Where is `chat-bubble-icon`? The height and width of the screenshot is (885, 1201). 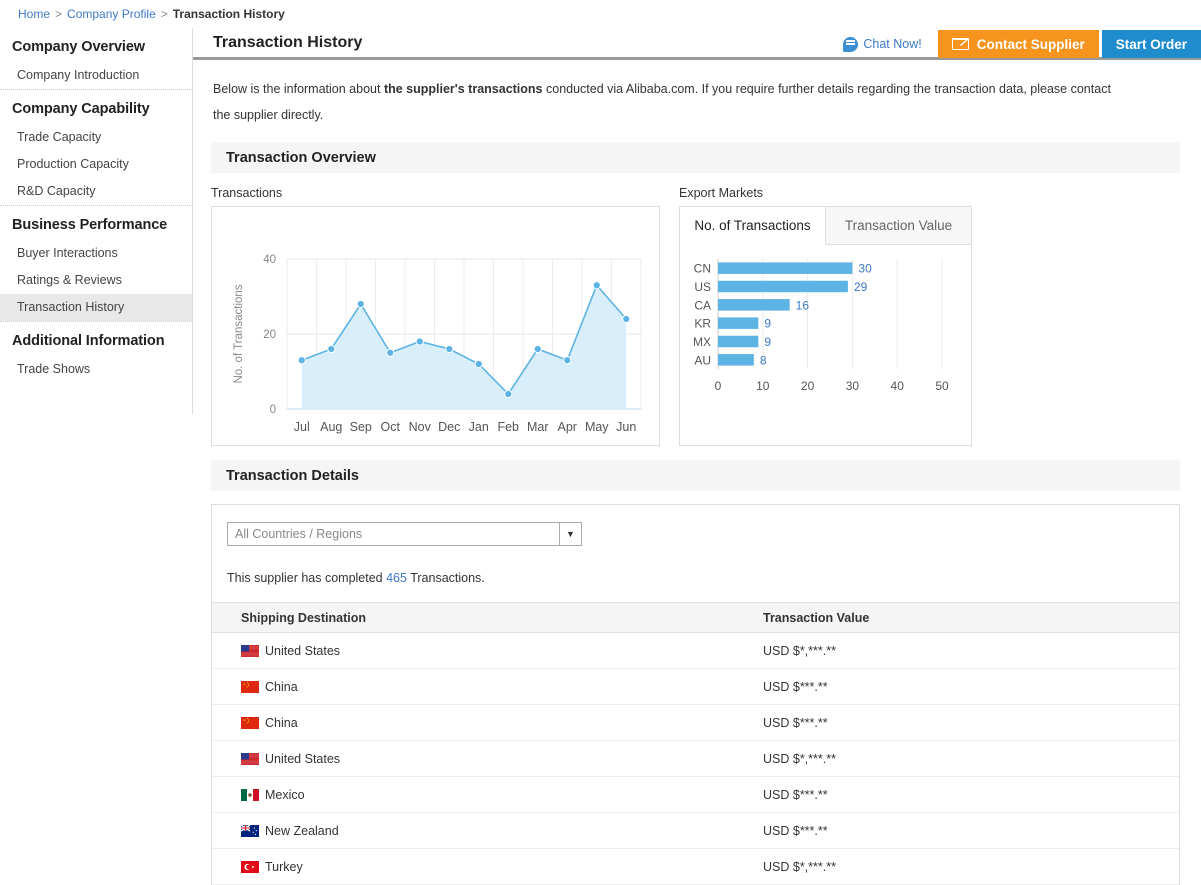
chat-bubble-icon is located at coordinates (851, 44).